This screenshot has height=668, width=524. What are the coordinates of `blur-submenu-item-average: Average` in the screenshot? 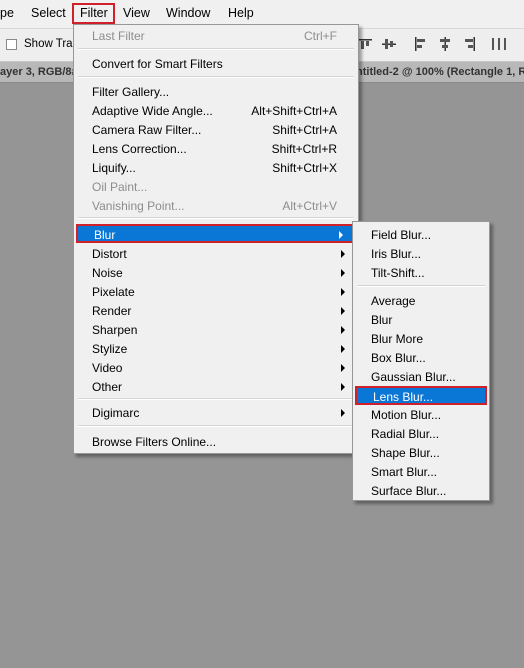 It's located at (421, 301).